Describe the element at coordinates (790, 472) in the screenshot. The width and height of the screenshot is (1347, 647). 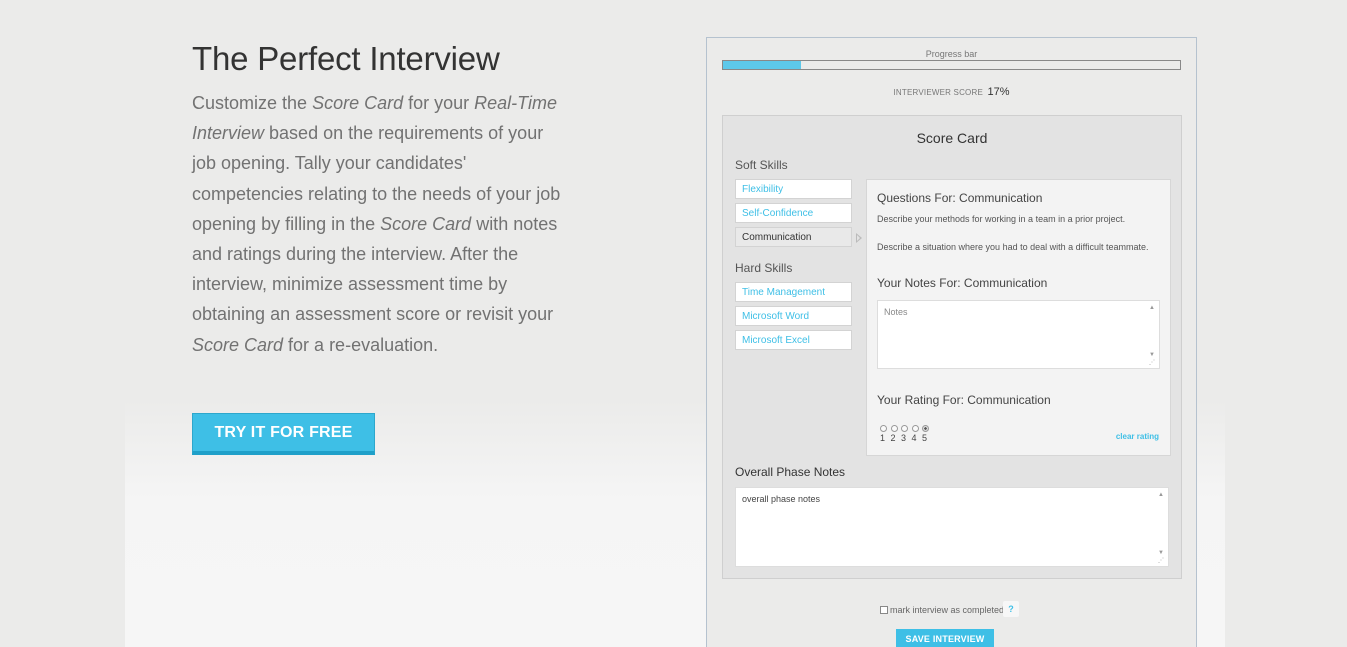
I see `overall-notes-heading: Overall Phase Notes` at that location.